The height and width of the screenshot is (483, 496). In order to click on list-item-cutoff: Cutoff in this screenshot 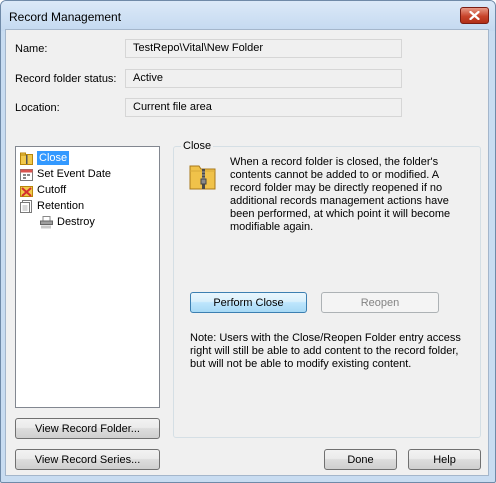, I will do `click(43, 190)`.